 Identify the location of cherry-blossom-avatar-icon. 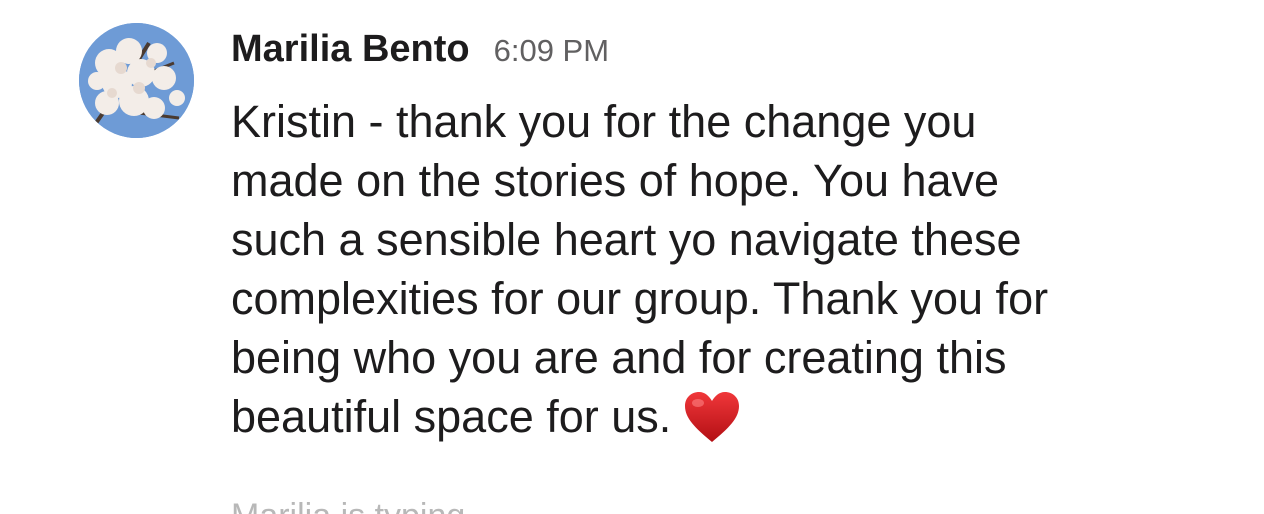
(136, 80).